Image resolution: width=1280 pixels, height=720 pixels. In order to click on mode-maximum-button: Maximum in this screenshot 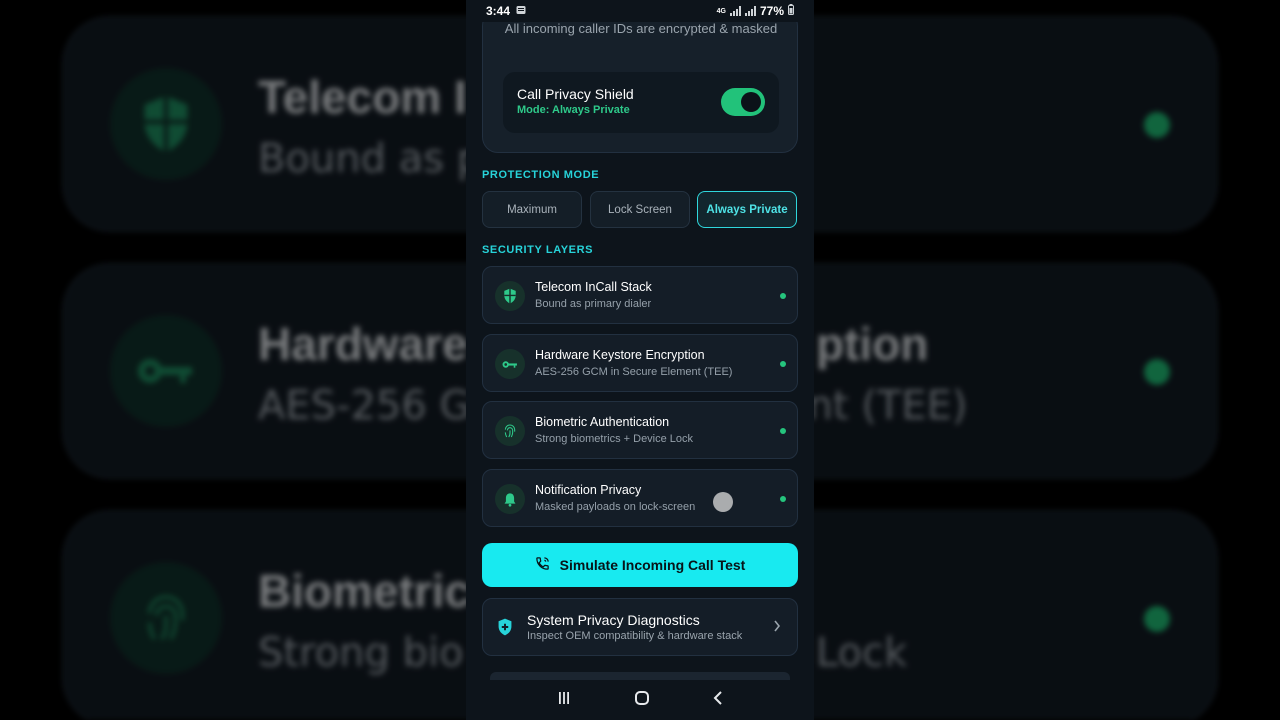, I will do `click(532, 209)`.